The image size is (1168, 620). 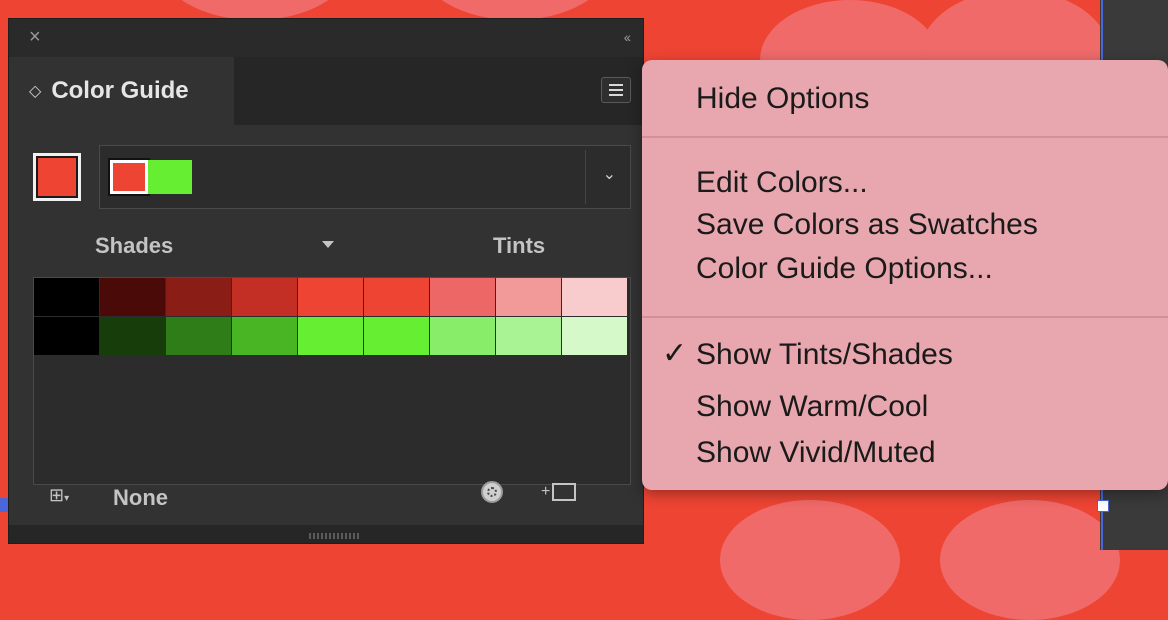 I want to click on panel-title: Color Guide, so click(x=120, y=90).